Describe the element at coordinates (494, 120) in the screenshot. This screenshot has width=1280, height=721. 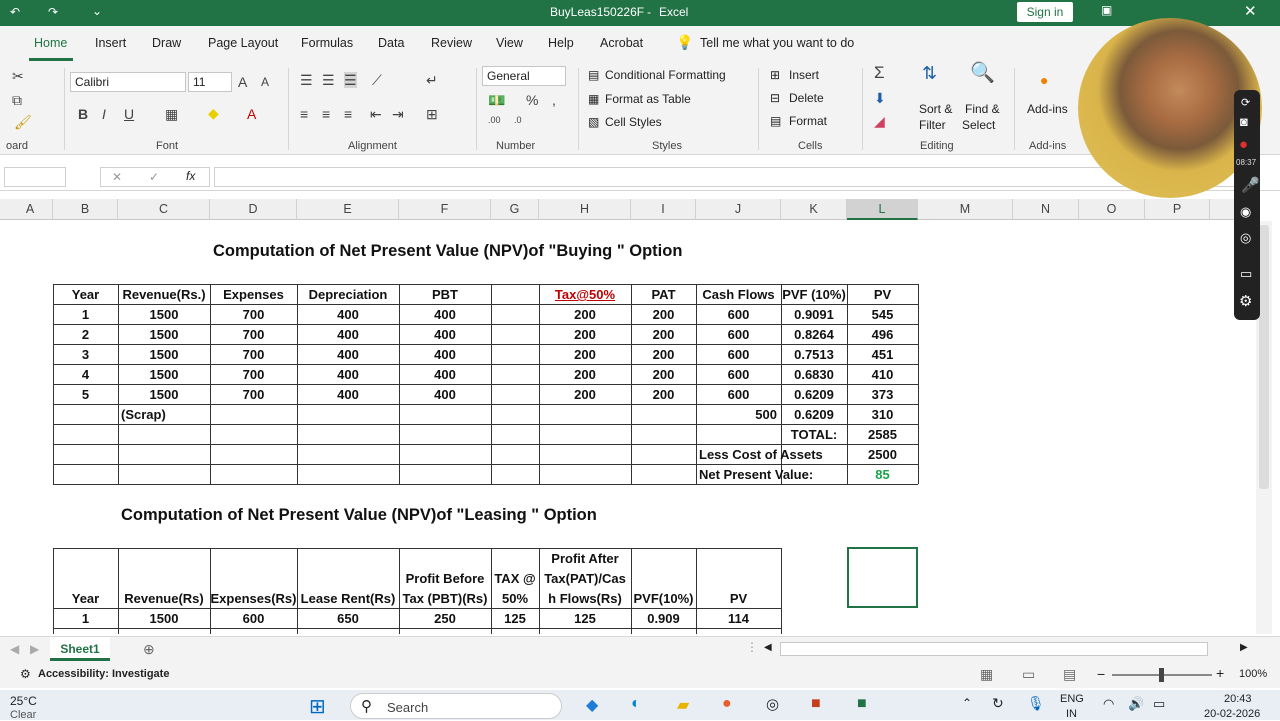
I see `increase-decimal-icon: .00` at that location.